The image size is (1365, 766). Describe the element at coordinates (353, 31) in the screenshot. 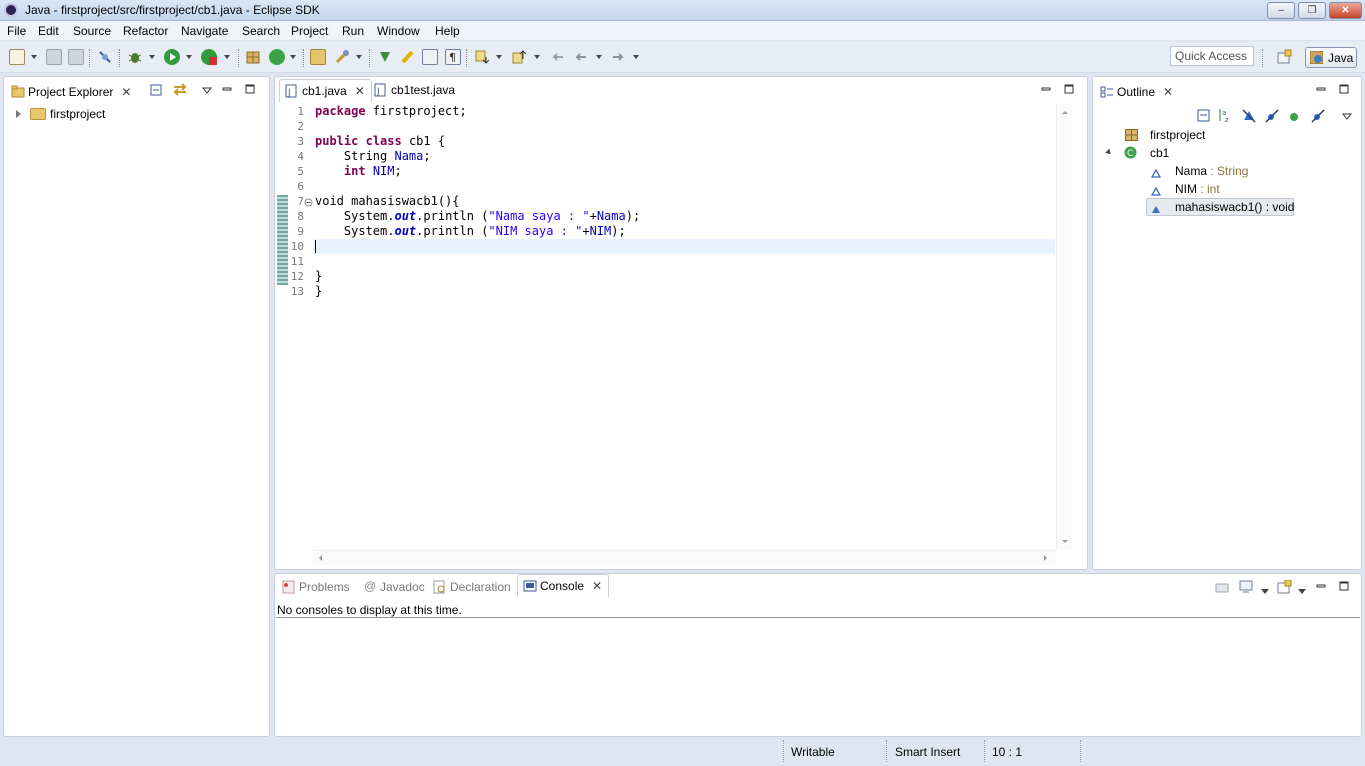

I see `menu-run: Run` at that location.